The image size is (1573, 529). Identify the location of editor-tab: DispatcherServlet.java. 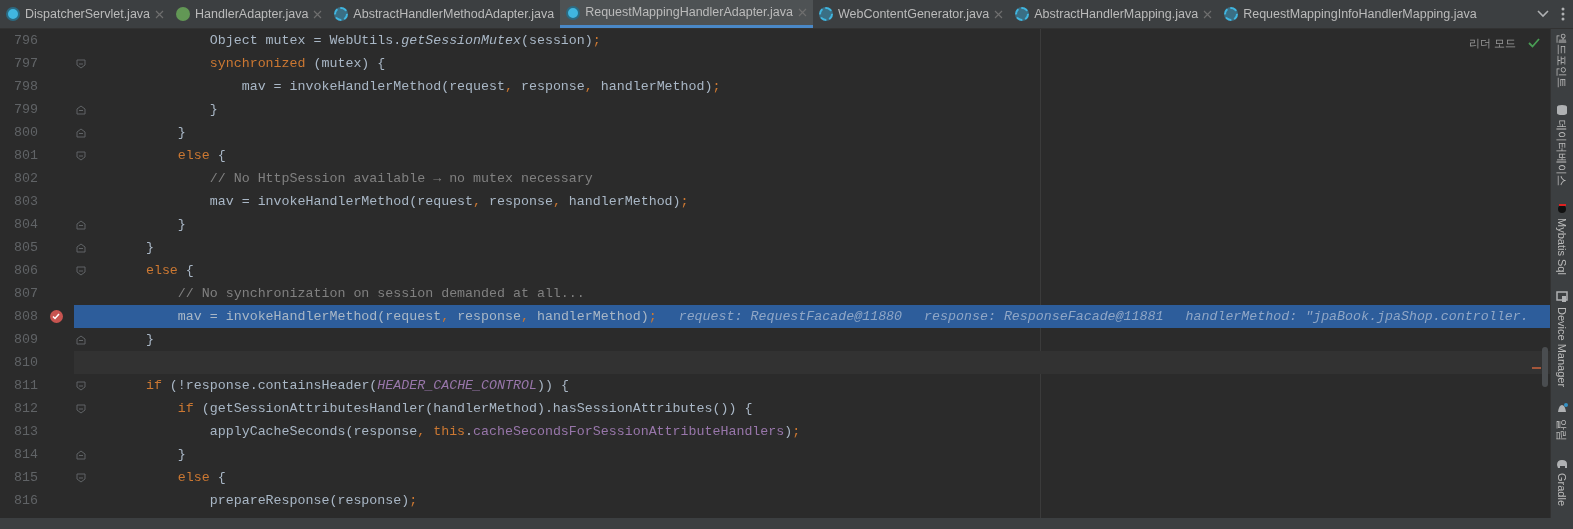
(85, 14).